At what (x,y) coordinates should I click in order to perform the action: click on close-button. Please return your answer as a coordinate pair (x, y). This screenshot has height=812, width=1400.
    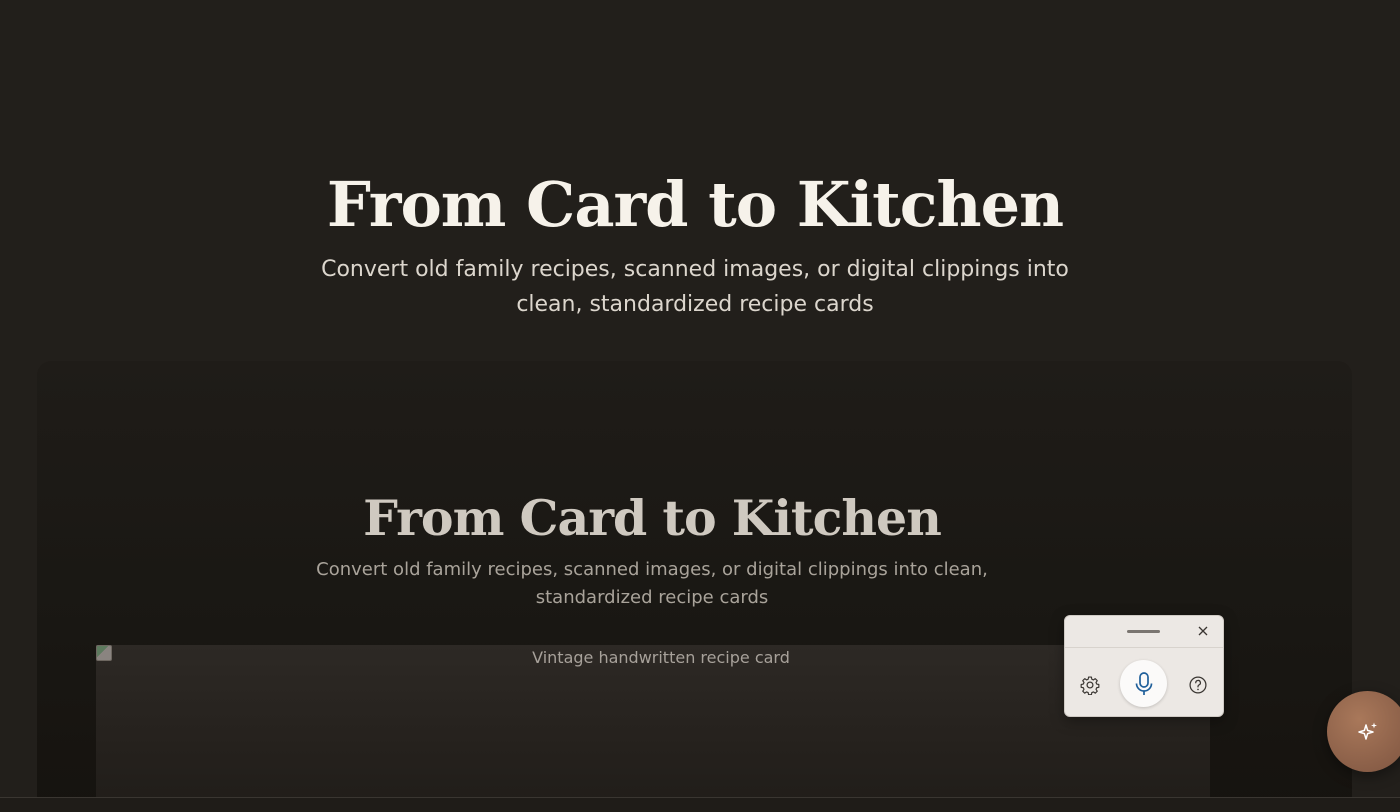
    Looking at the image, I should click on (1203, 631).